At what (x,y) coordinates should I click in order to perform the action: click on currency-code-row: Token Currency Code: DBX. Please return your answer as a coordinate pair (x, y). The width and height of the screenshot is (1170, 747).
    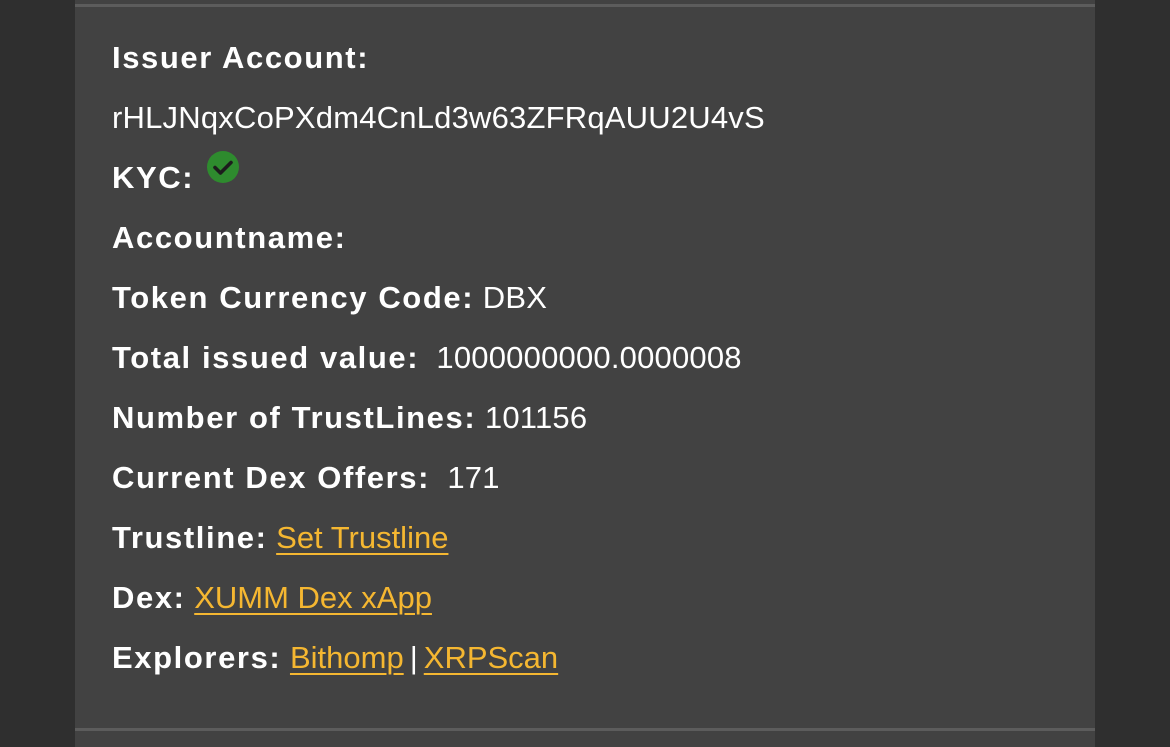
    Looking at the image, I should click on (592, 306).